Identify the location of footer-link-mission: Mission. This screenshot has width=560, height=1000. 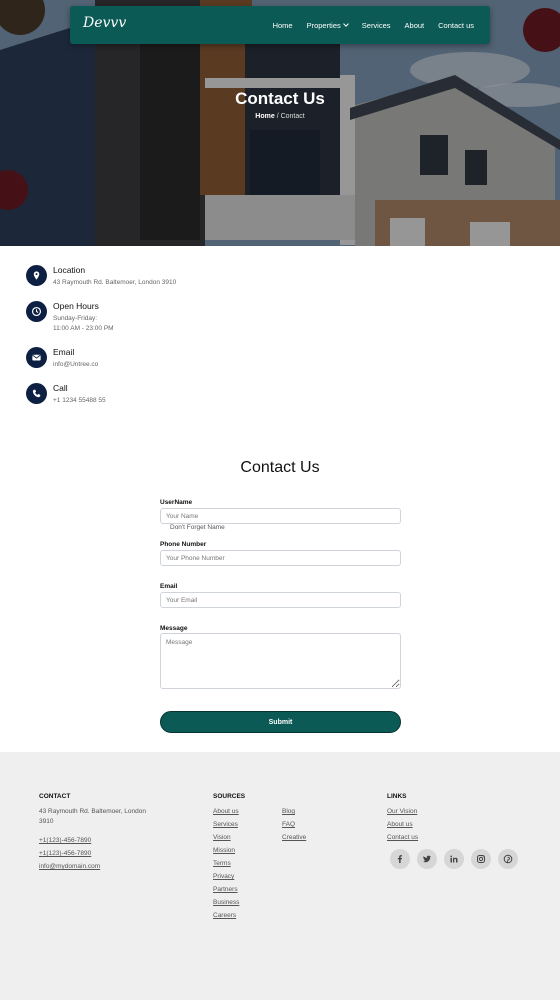
(224, 850).